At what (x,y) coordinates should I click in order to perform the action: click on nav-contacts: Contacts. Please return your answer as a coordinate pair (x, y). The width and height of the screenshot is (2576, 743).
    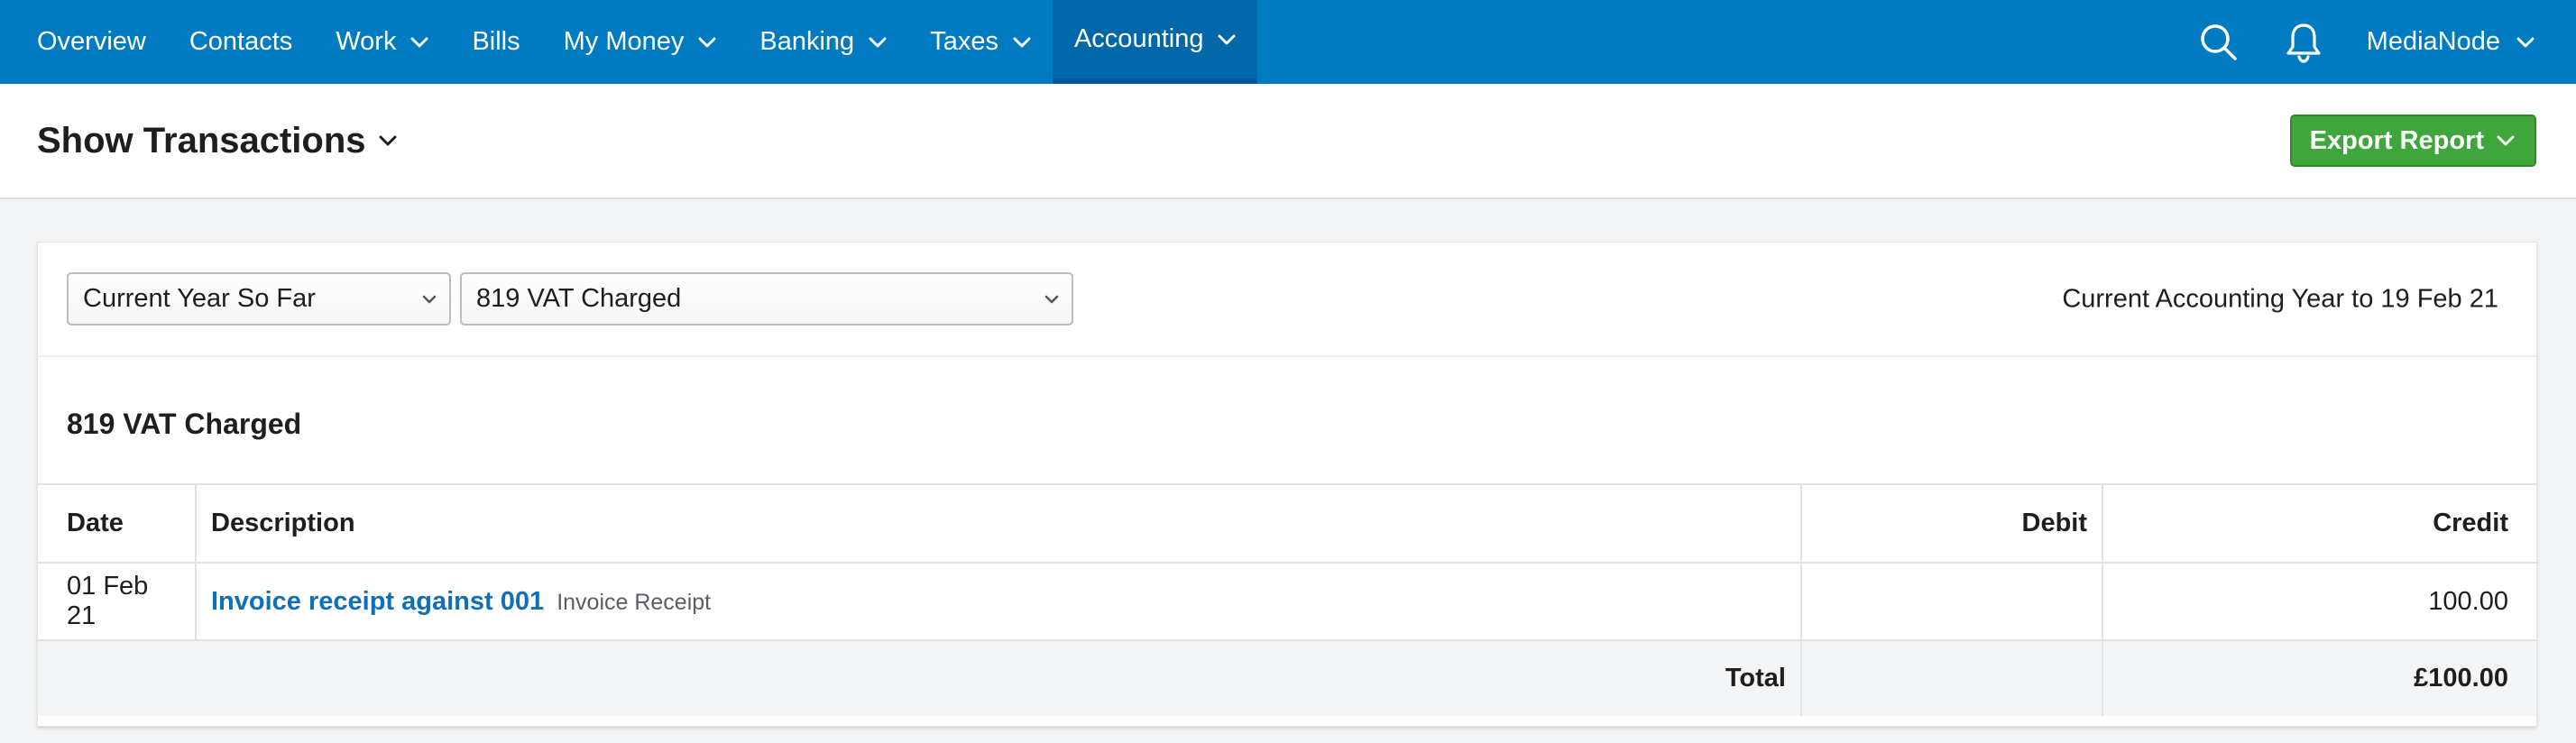
    Looking at the image, I should click on (241, 42).